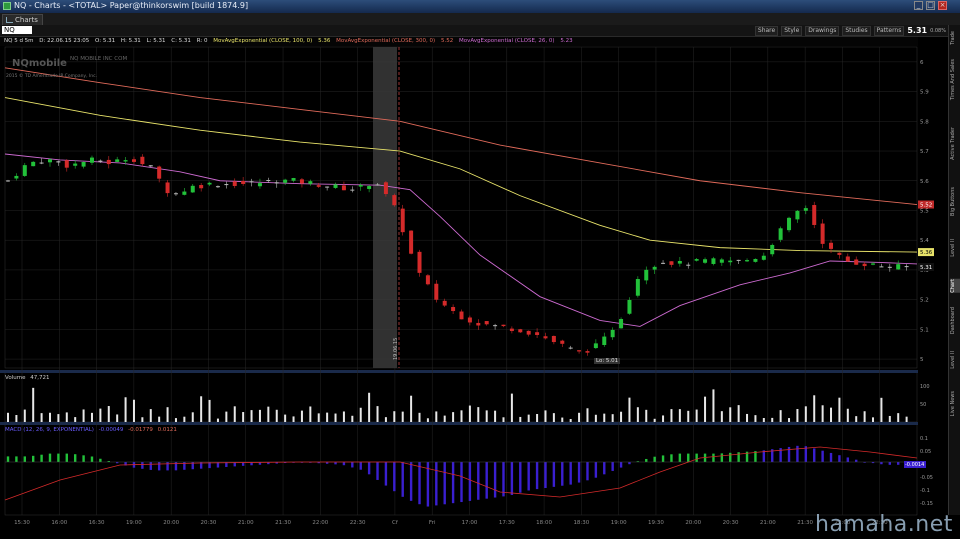 This screenshot has width=960, height=539. Describe the element at coordinates (923, 405) in the screenshot. I see `volume-tick-label: 50` at that location.